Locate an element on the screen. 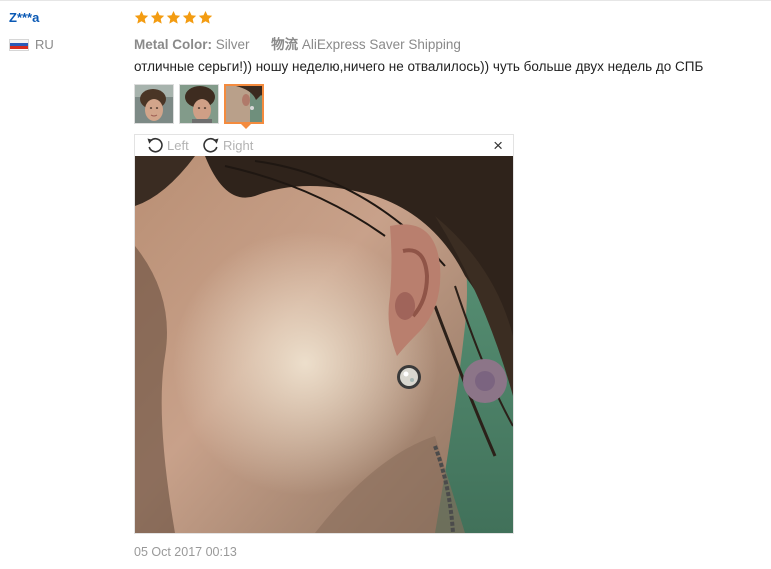 The image size is (771, 569). russia-flag-icon is located at coordinates (19, 44).